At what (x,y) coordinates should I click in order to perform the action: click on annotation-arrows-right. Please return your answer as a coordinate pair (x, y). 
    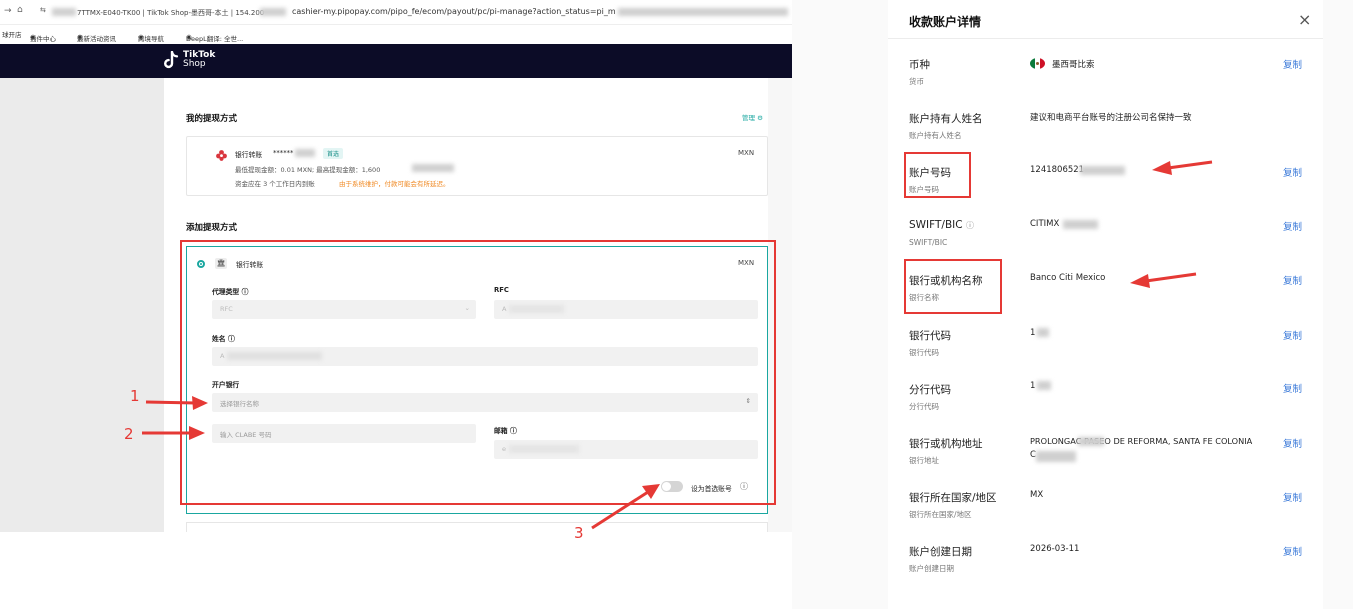
    Looking at the image, I should click on (1171, 224).